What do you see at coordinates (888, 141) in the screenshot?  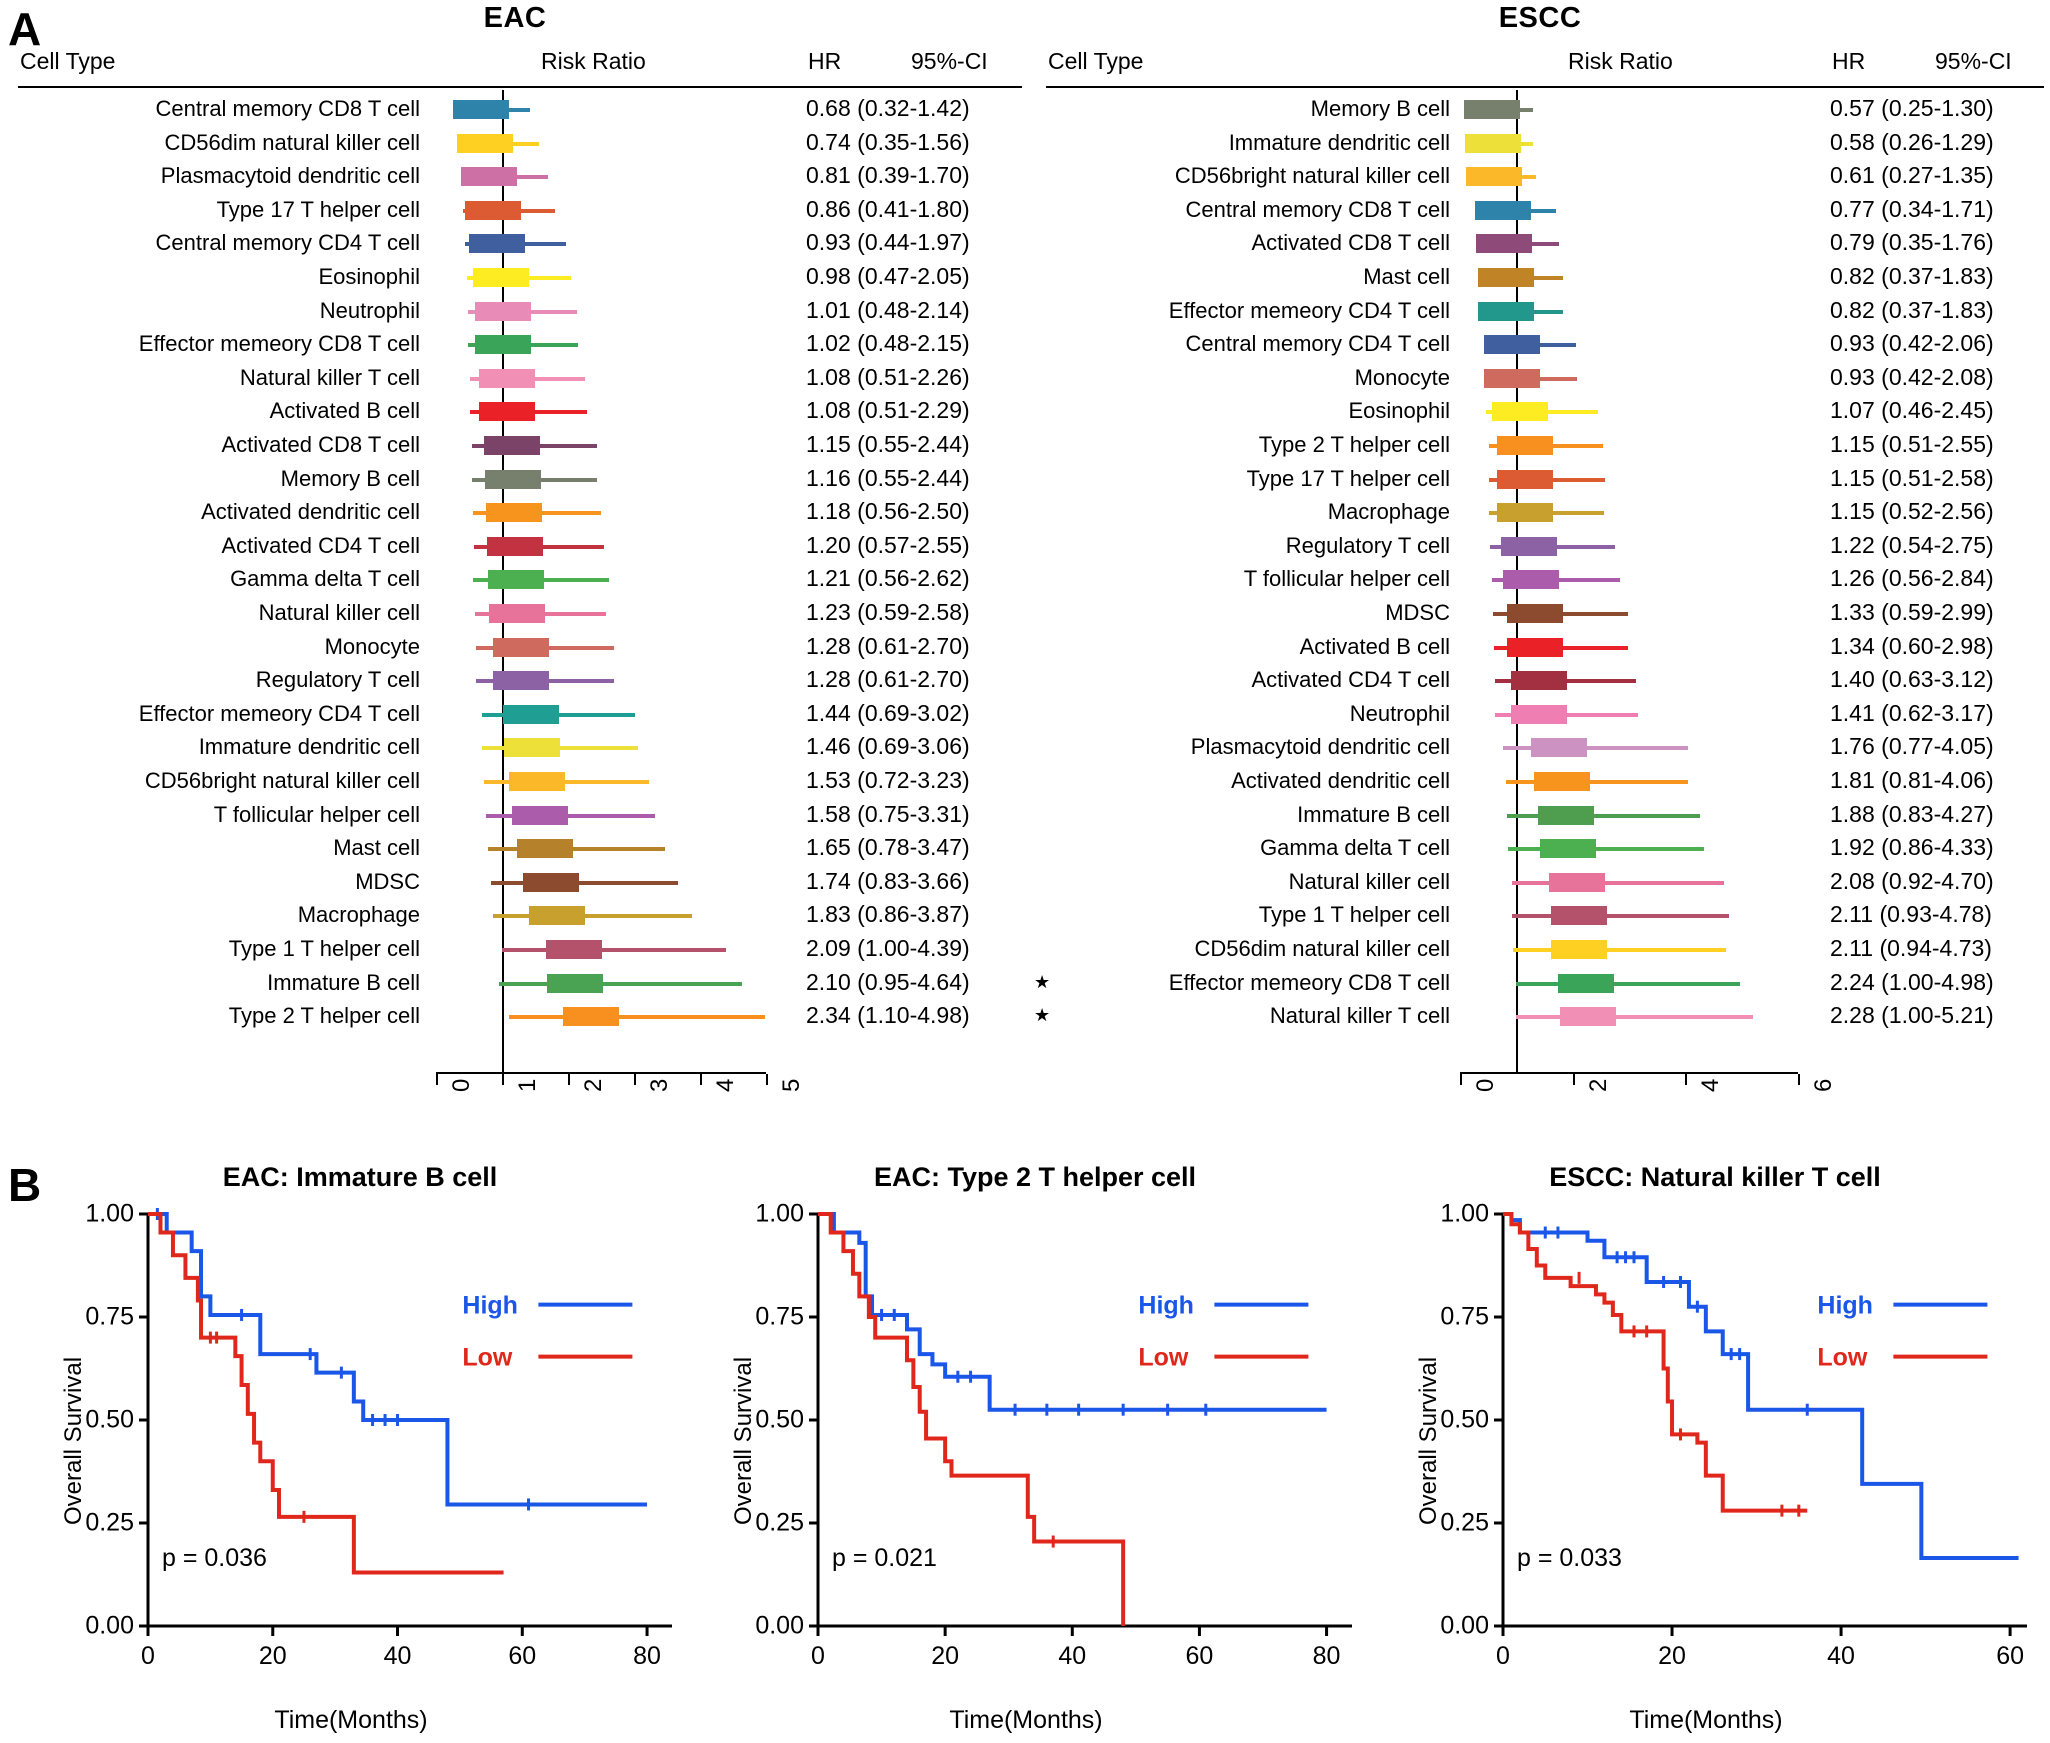 I see `hr-ci-value: 0.74 (0.35-1.56)` at bounding box center [888, 141].